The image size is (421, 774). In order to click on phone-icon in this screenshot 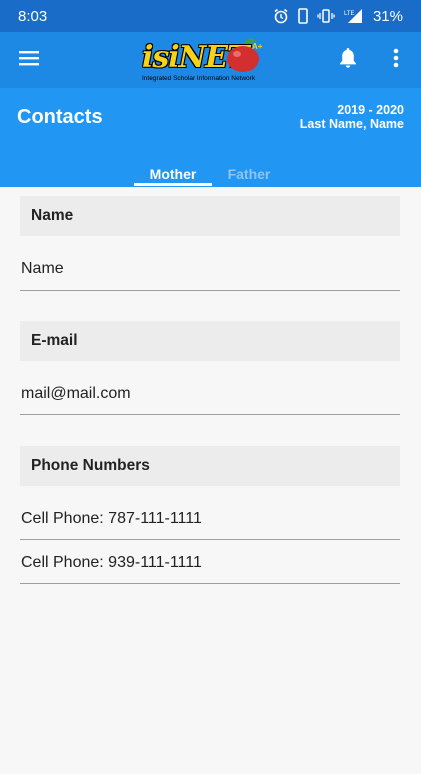, I will do `click(303, 16)`.